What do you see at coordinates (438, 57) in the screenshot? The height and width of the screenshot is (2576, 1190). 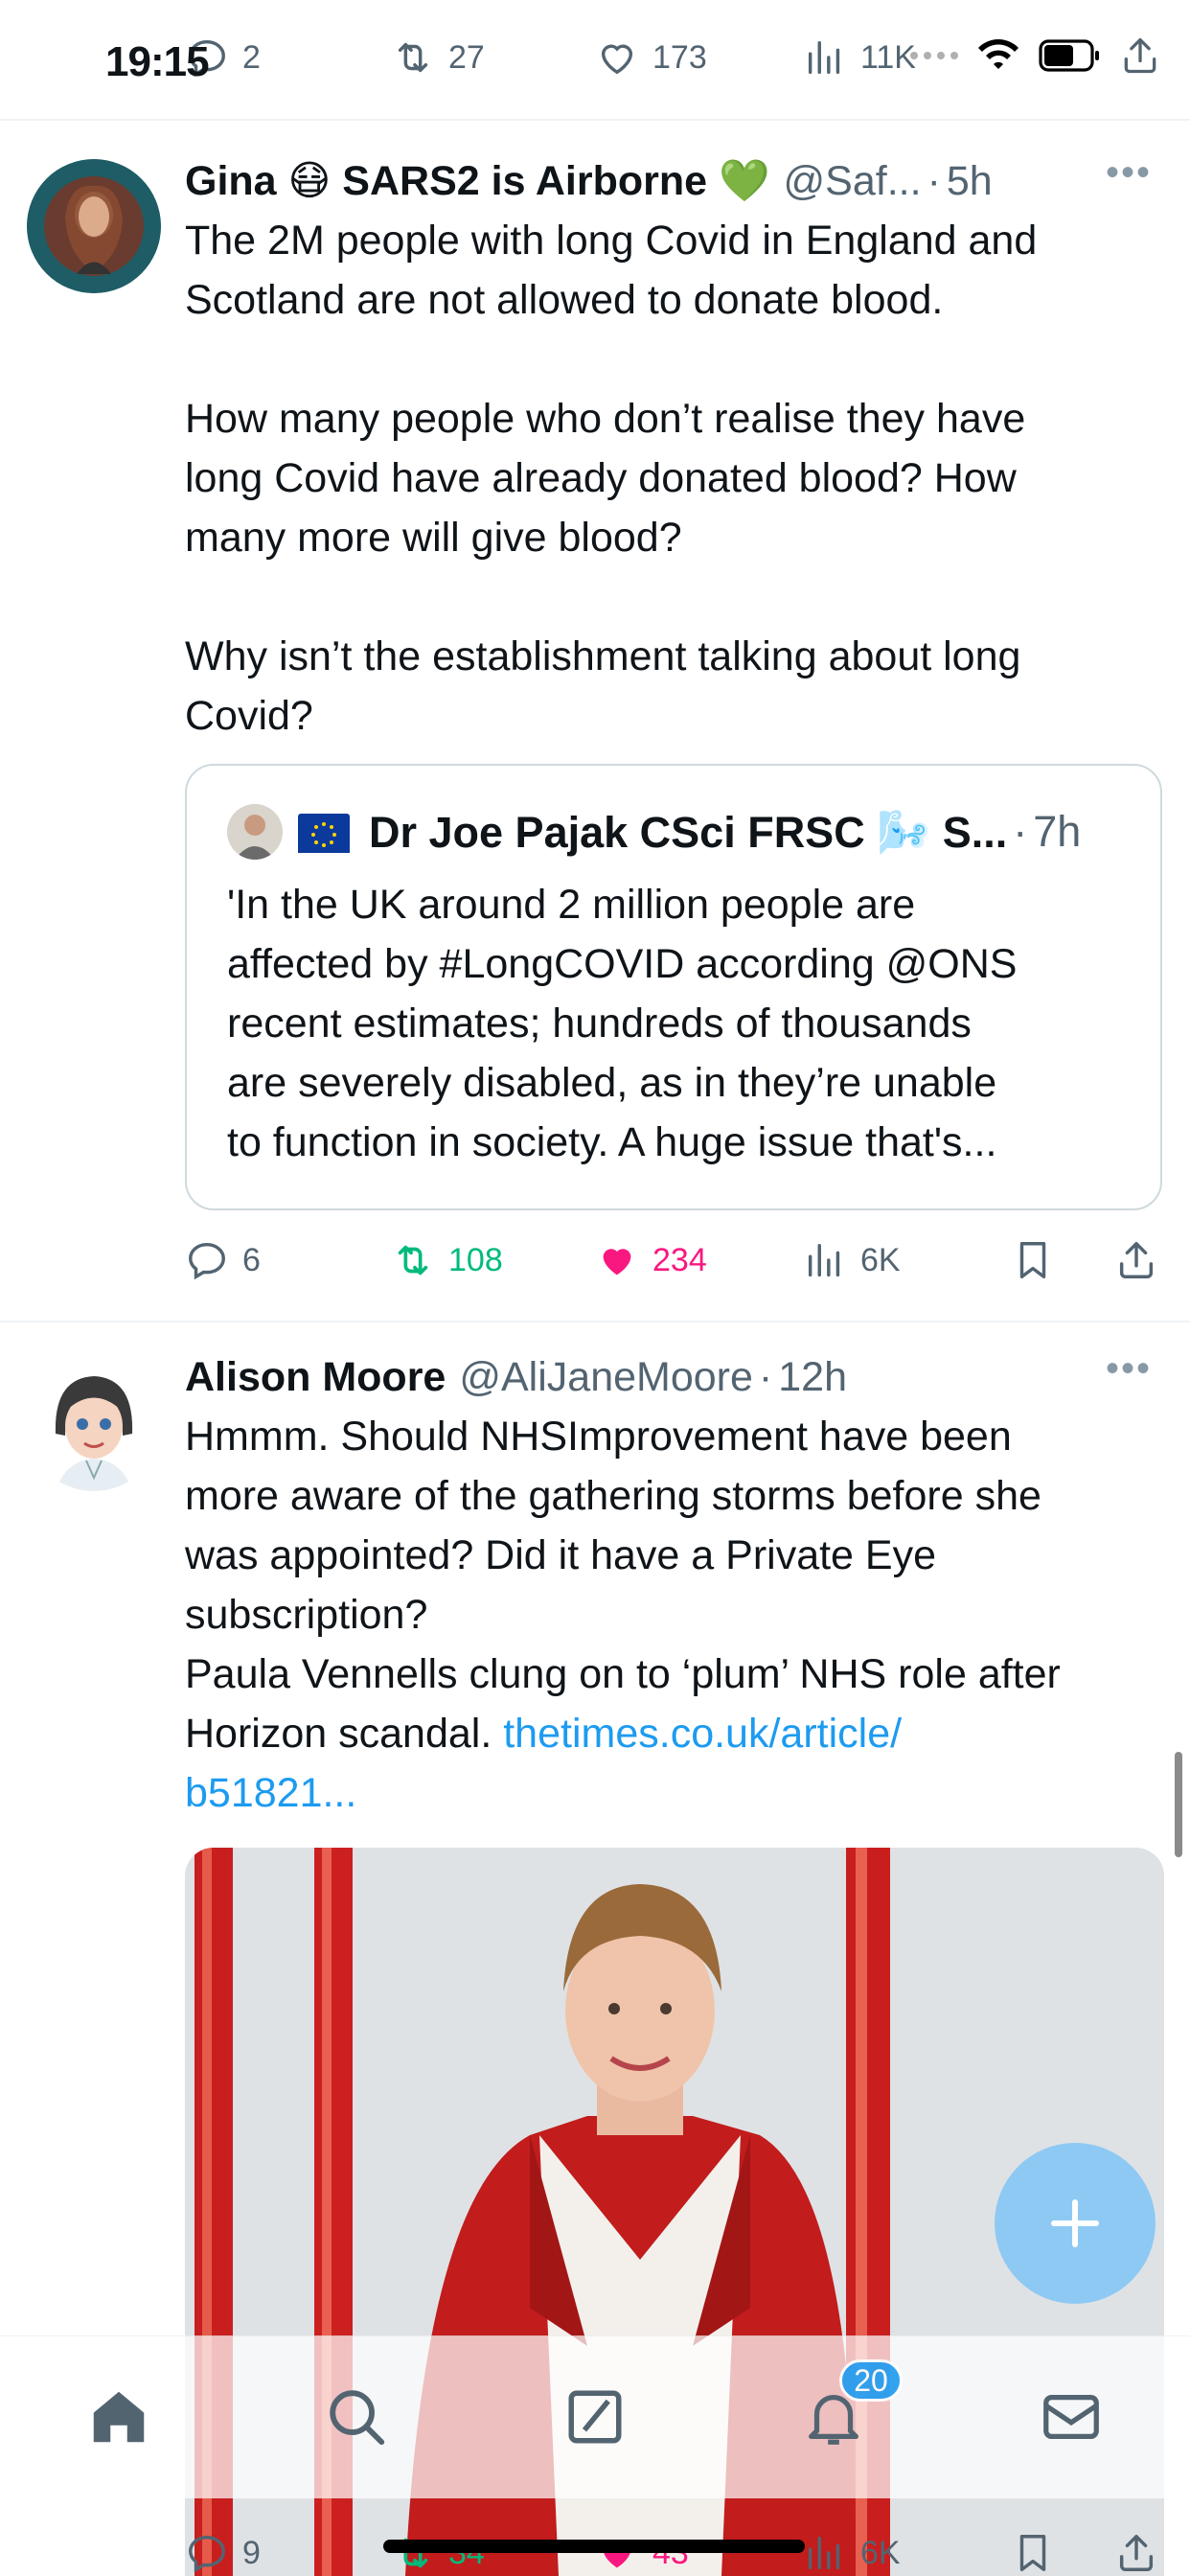 I see `retweet-button: 27` at bounding box center [438, 57].